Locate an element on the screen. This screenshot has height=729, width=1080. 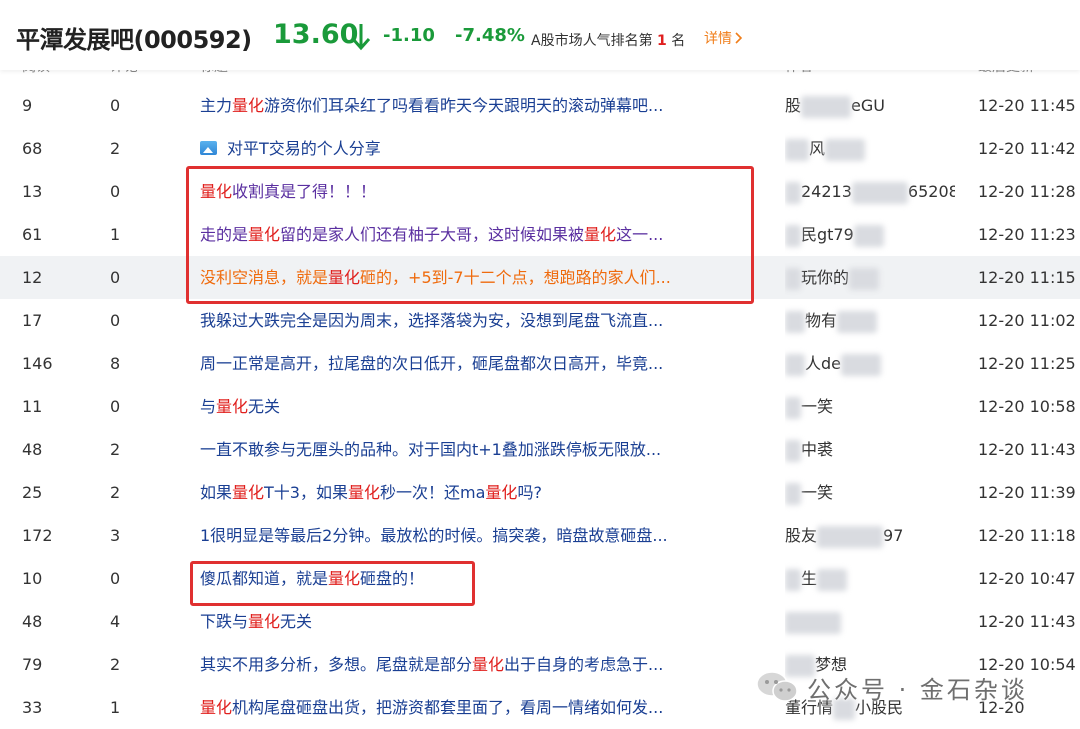
post-row: 11 0 与量化无关 一笑 12-20 10:58 is located at coordinates (540, 406).